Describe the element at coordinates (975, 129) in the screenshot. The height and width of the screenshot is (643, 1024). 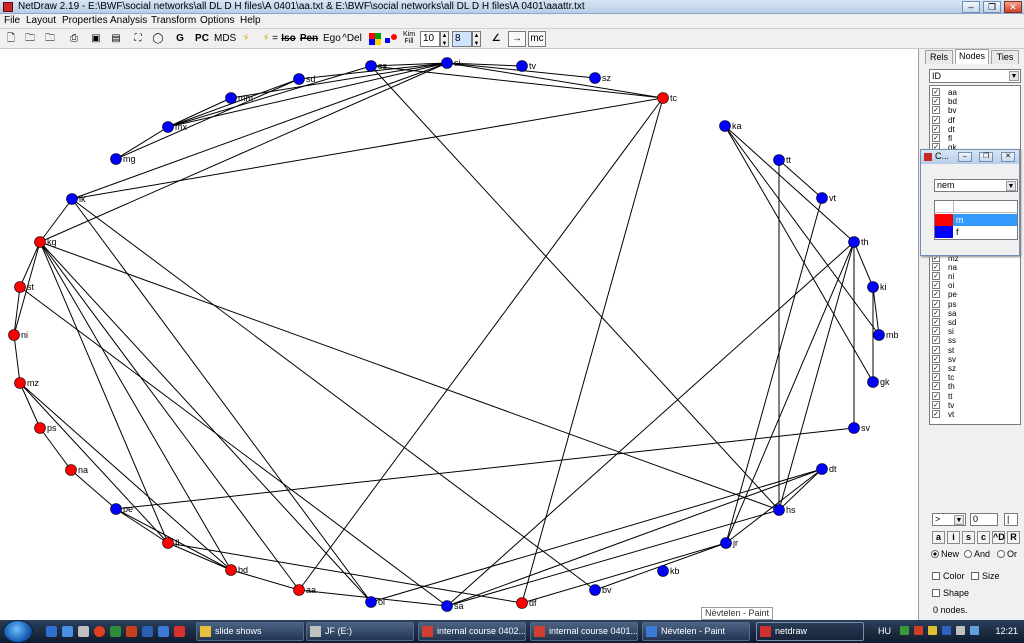
I see `node-list-item: ✓ dt` at that location.